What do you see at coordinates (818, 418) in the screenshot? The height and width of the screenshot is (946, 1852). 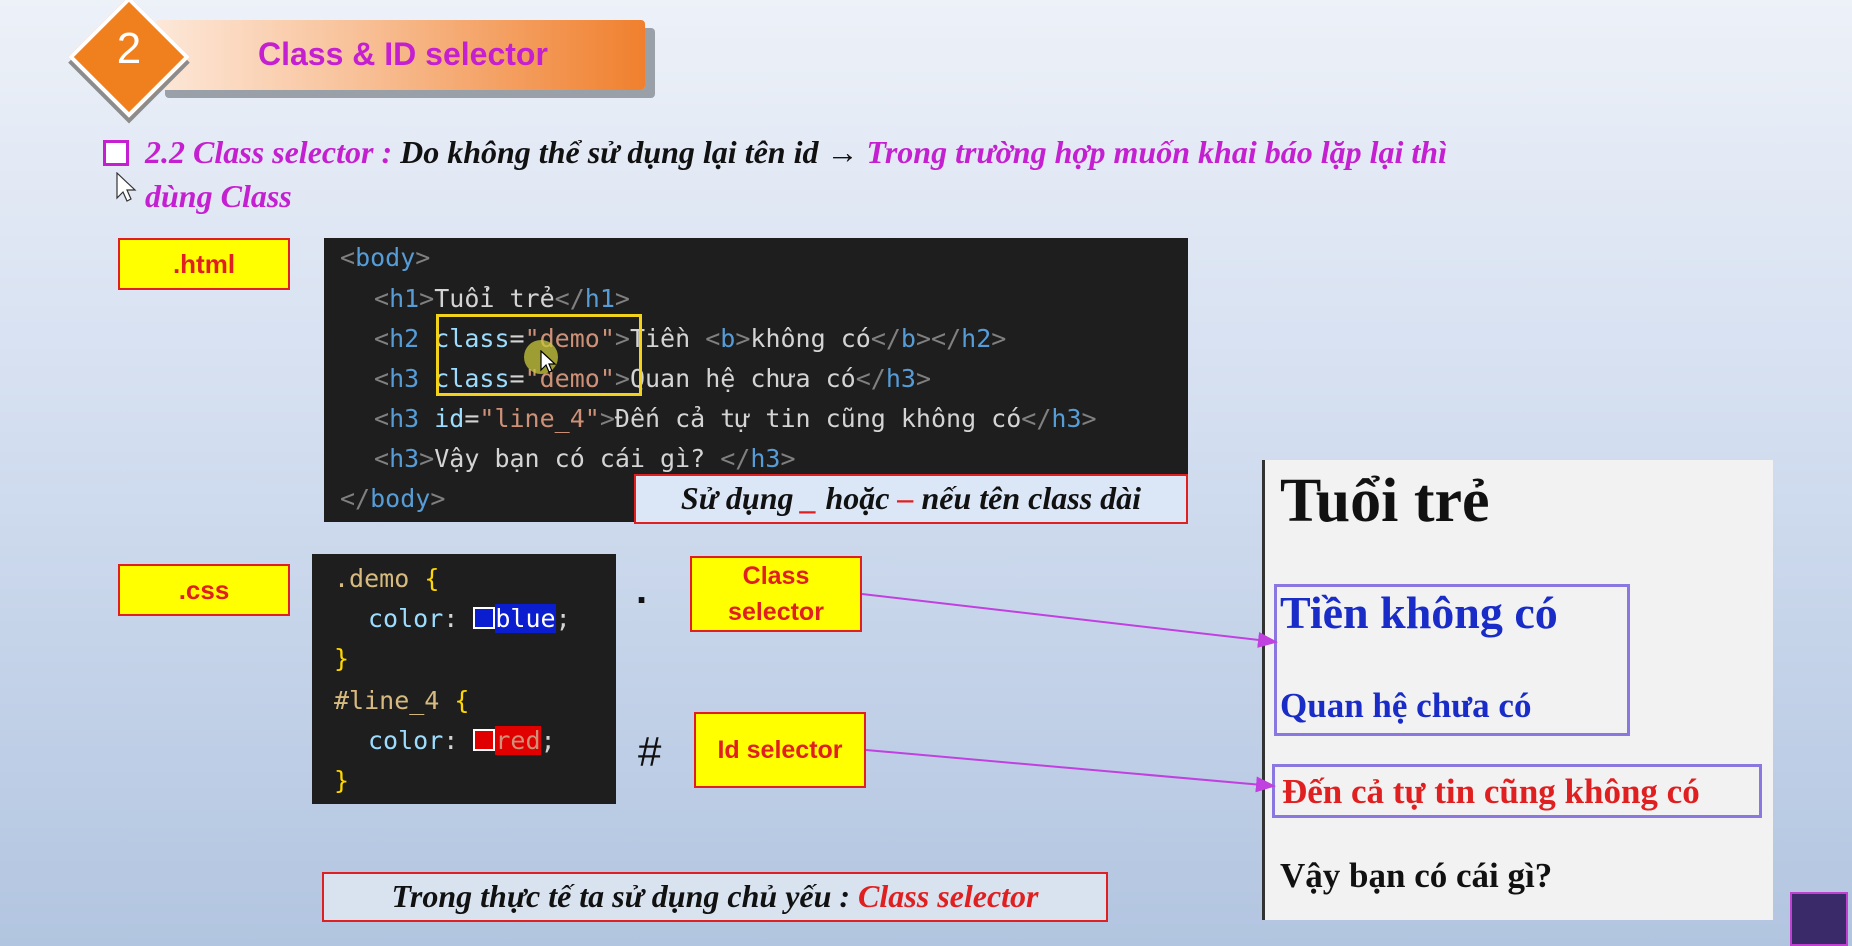 I see `code-text: Đến cả tự tin cũng không có` at bounding box center [818, 418].